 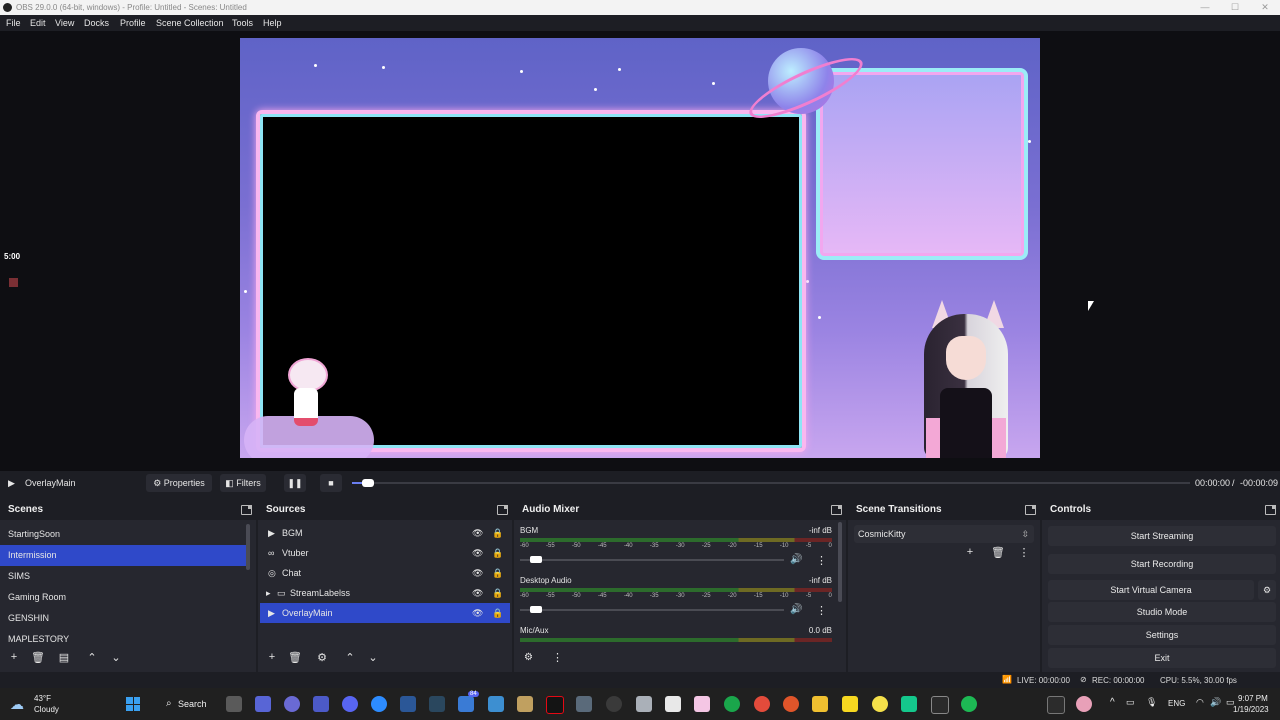 What do you see at coordinates (1176, 703) in the screenshot?
I see `language-indicator: ENG` at bounding box center [1176, 703].